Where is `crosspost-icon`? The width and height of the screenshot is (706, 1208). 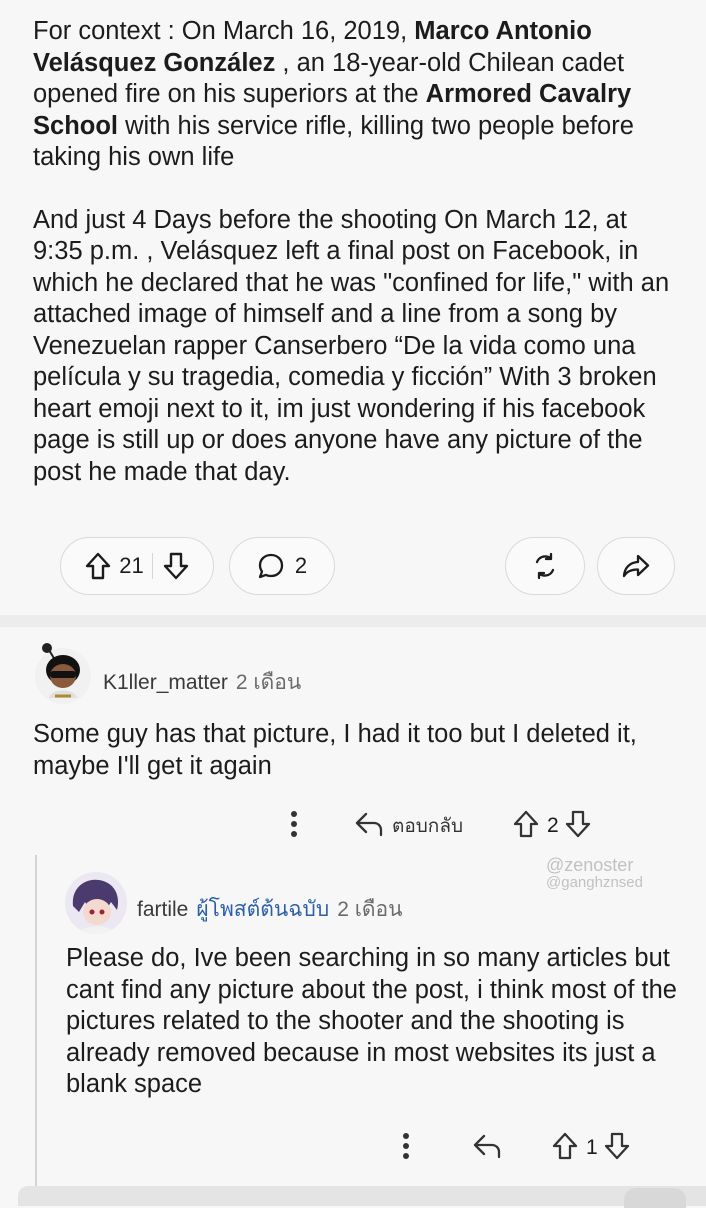 crosspost-icon is located at coordinates (545, 566).